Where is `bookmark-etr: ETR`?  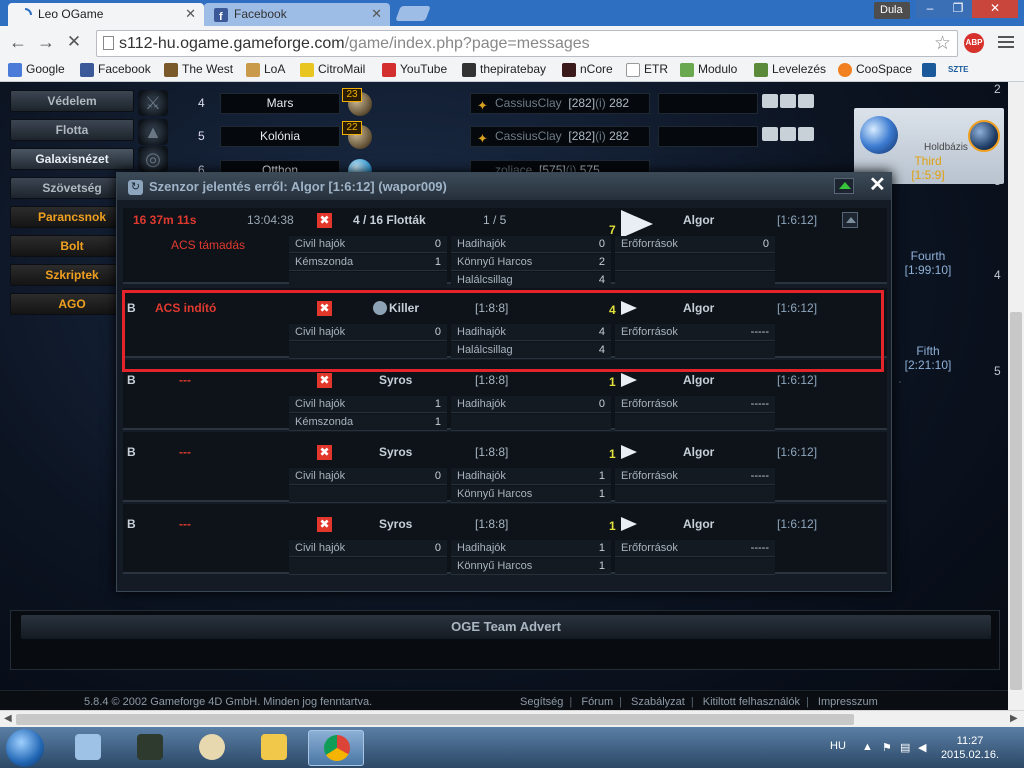 bookmark-etr: ETR is located at coordinates (647, 71).